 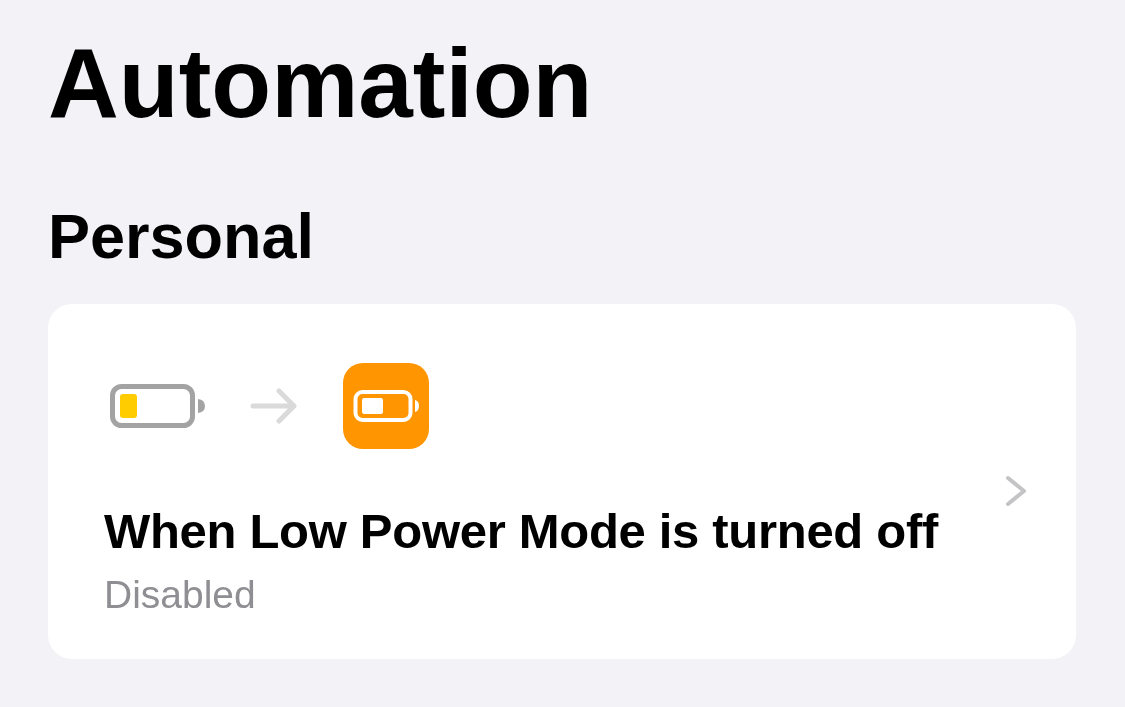 I want to click on battery-tile-icon, so click(x=386, y=405).